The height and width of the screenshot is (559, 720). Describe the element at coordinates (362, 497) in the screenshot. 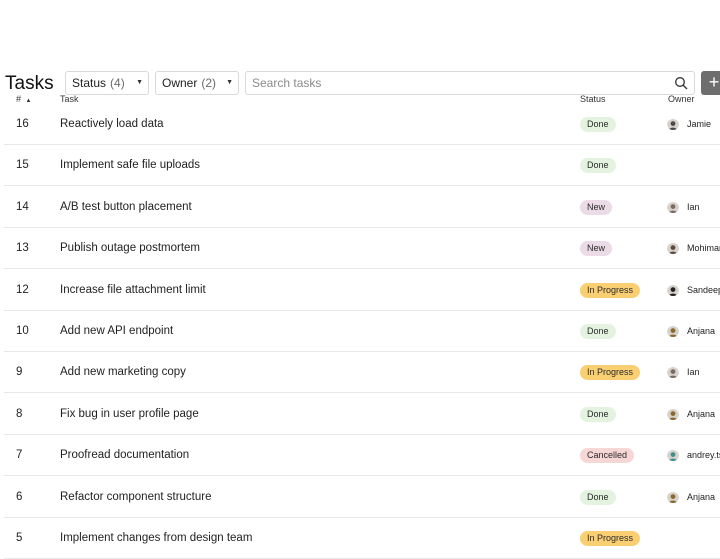

I see `table-row: 6 Refactor component structure Done Anjana` at that location.